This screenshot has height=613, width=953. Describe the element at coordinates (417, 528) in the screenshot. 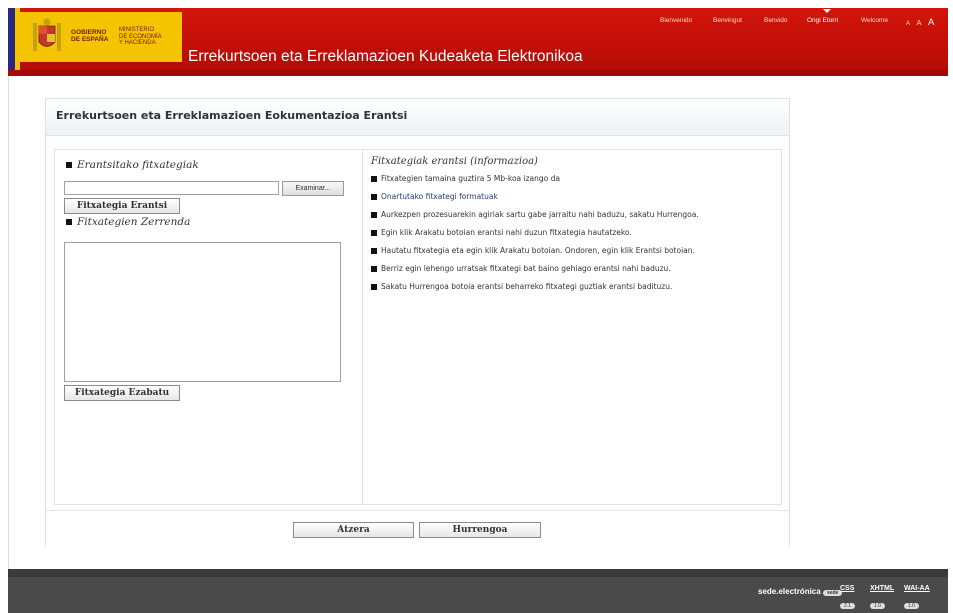

I see `panel-footer: Atzera Hurrengoa` at that location.